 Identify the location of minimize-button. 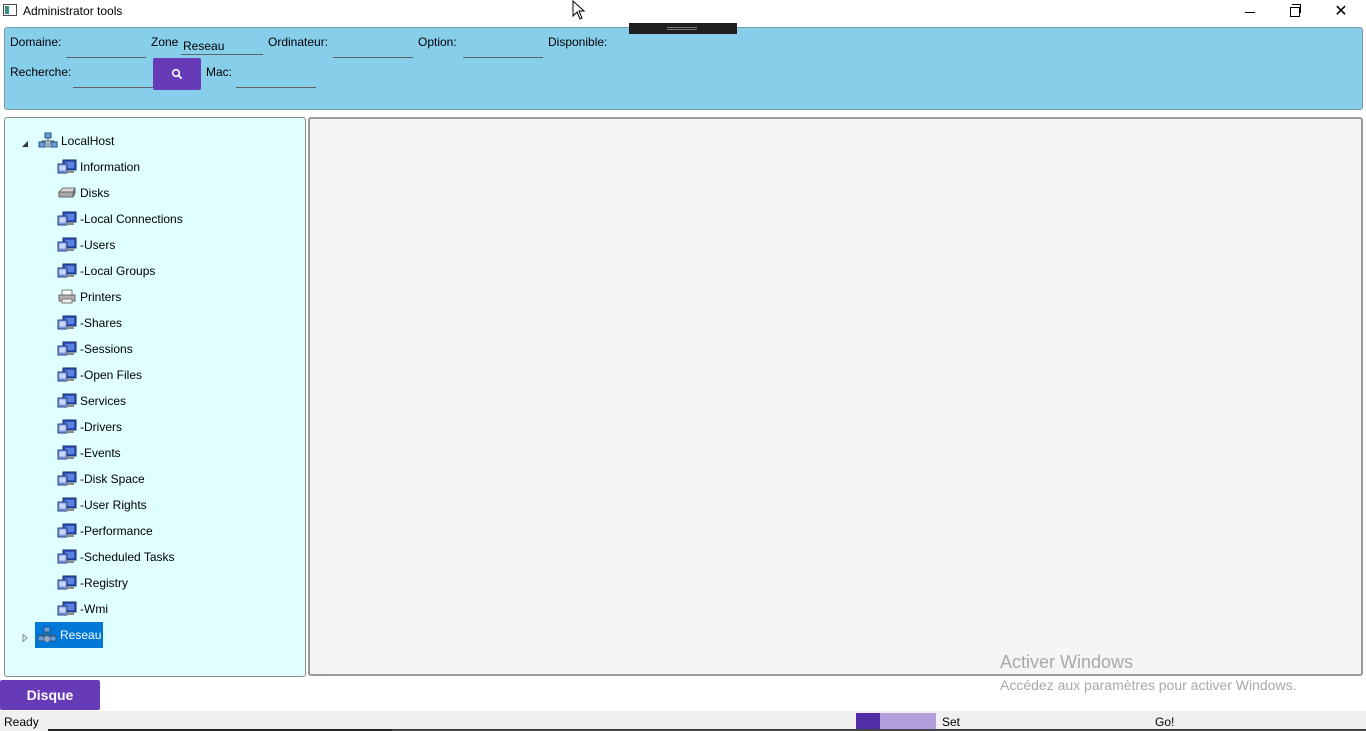
(1250, 12).